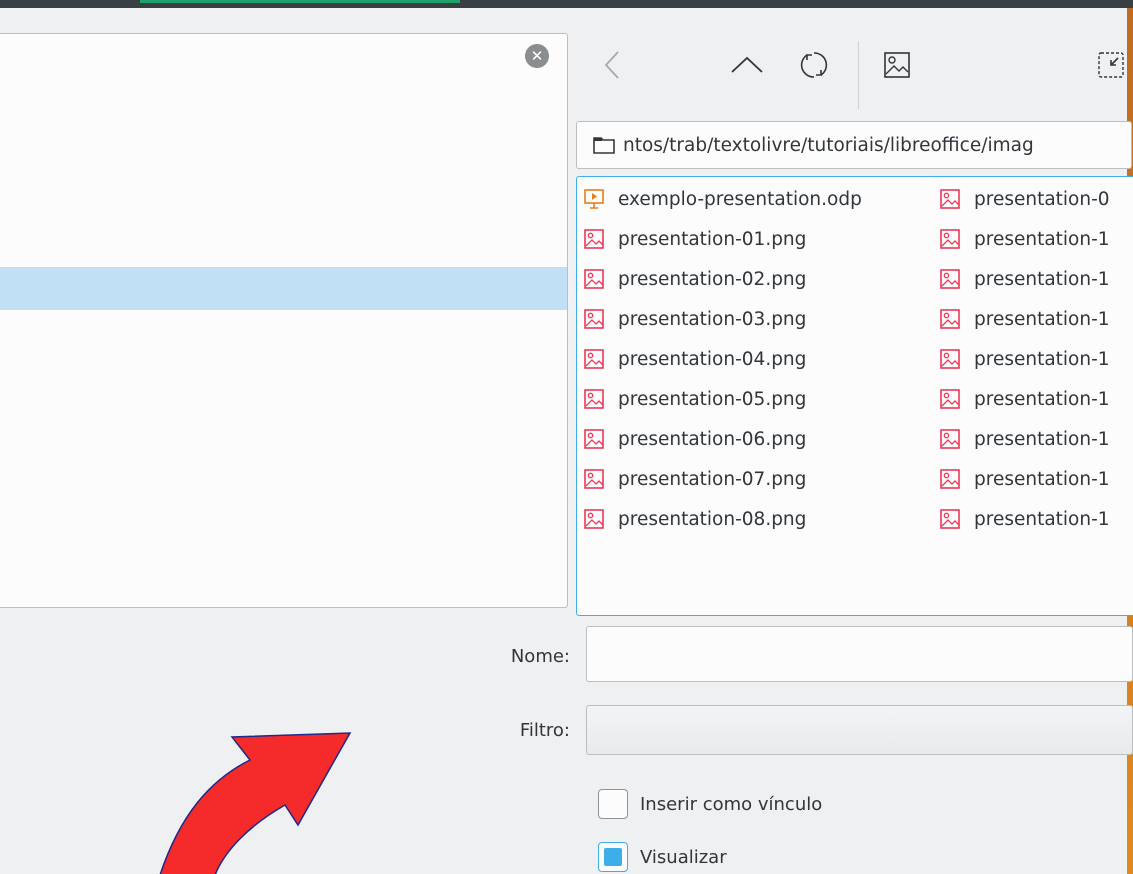 The image size is (1133, 874). What do you see at coordinates (712, 319) in the screenshot?
I see `file-name: presentation-03.png` at bounding box center [712, 319].